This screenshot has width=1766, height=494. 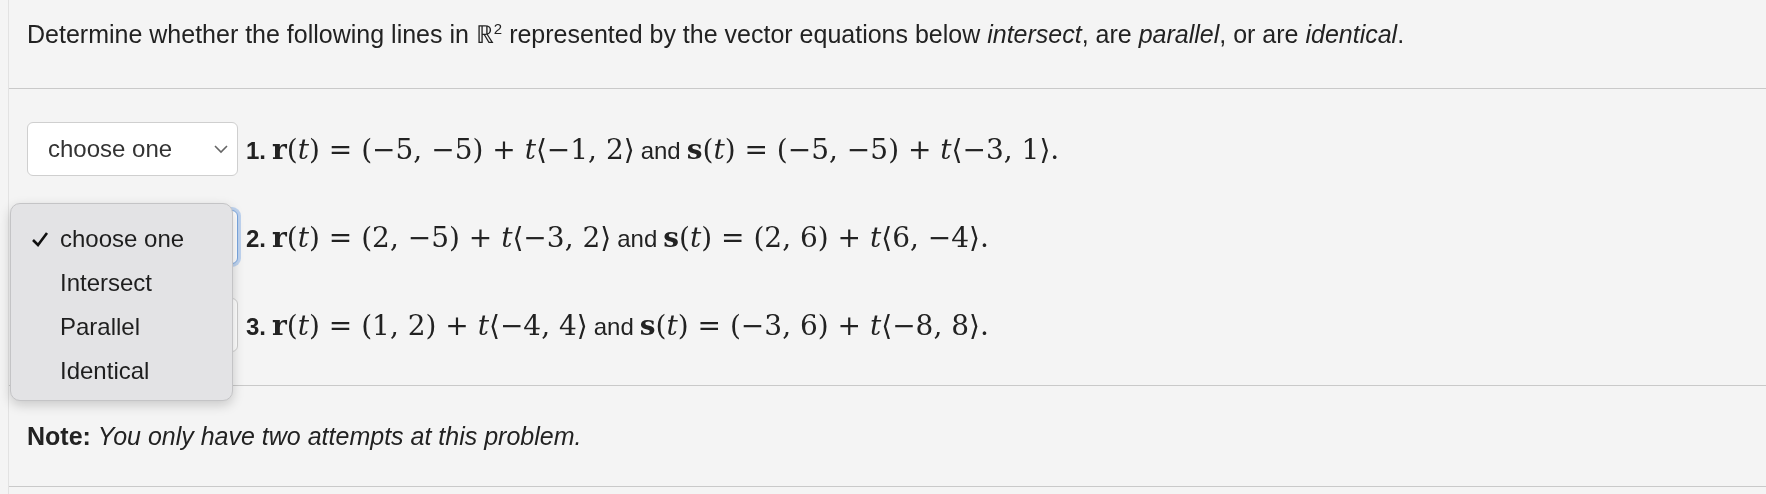 What do you see at coordinates (653, 149) in the screenshot?
I see `problem-statement: 1. r(t) = (−5, −5) + t⟨−1, 2⟩ and s(t) = (−5, −5) + t⟨−3, 1⟩.` at bounding box center [653, 149].